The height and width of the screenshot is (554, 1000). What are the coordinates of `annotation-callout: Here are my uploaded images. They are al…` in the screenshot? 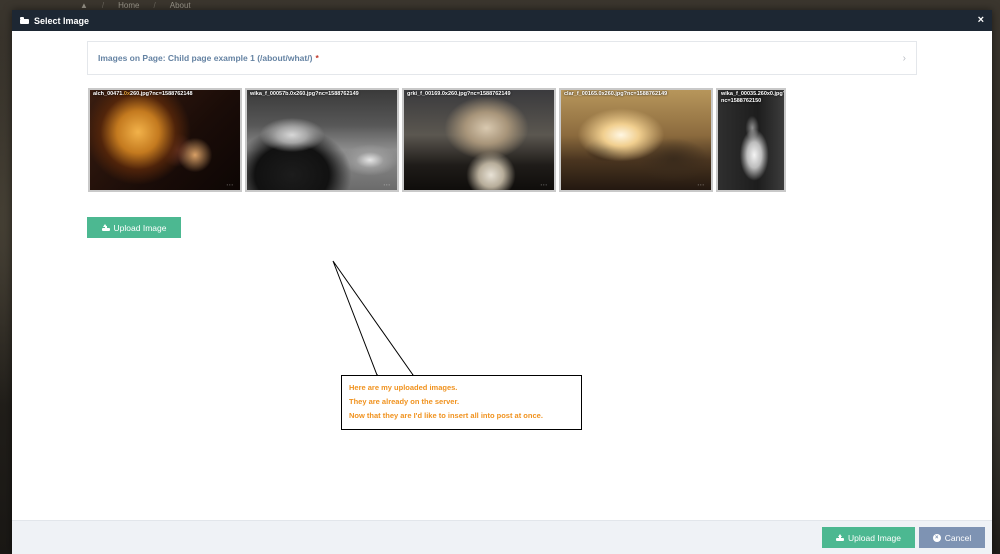 It's located at (461, 402).